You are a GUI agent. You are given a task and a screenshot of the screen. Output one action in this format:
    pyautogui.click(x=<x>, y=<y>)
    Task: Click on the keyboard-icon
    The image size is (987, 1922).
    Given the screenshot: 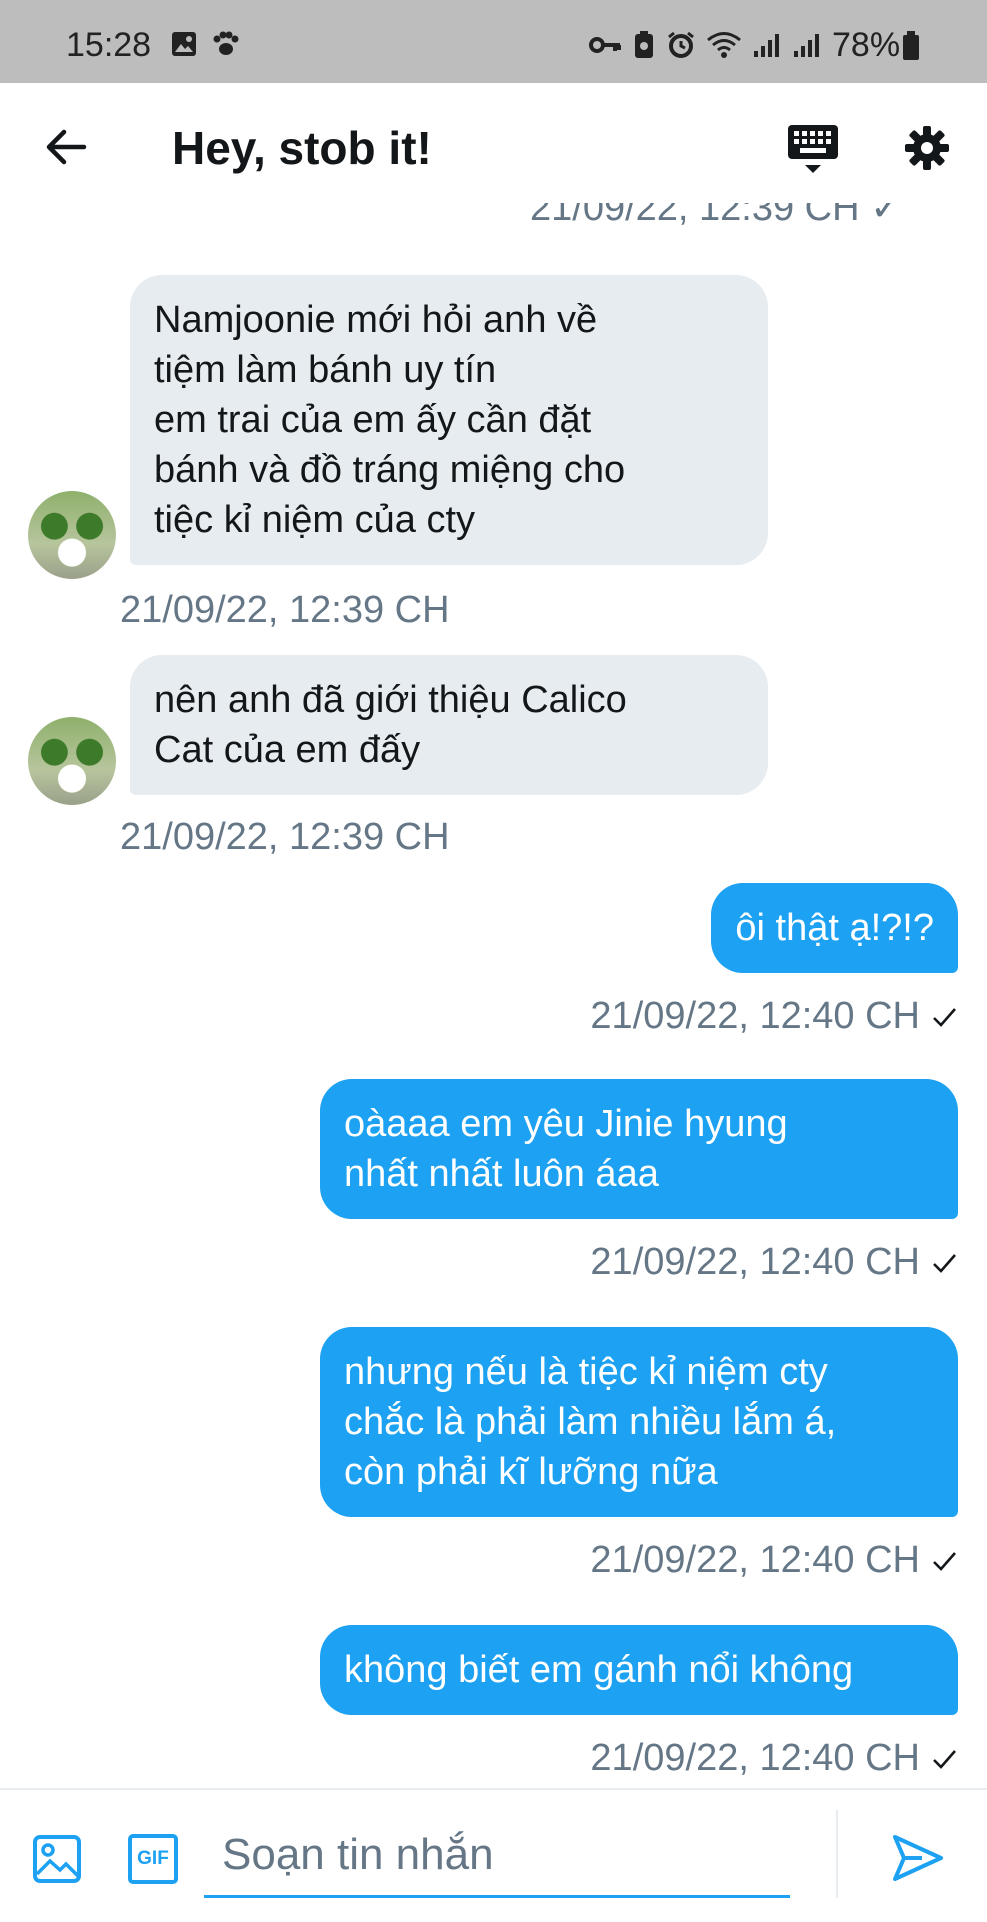 What is the action you would take?
    pyautogui.click(x=813, y=150)
    